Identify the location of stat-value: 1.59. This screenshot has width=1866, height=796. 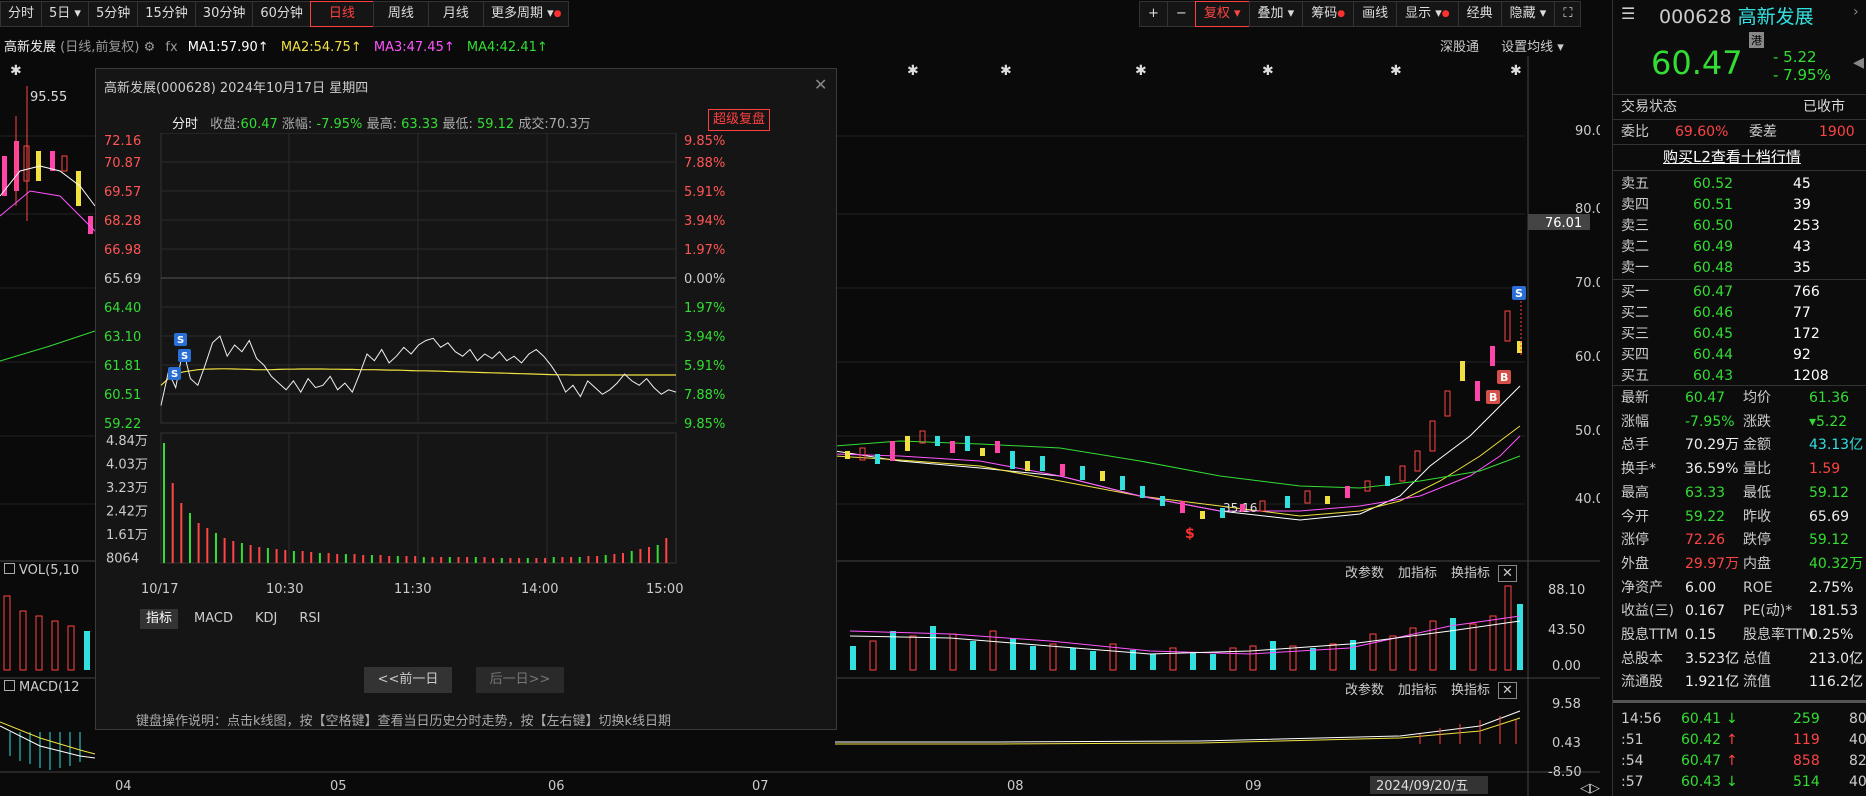
(1825, 469).